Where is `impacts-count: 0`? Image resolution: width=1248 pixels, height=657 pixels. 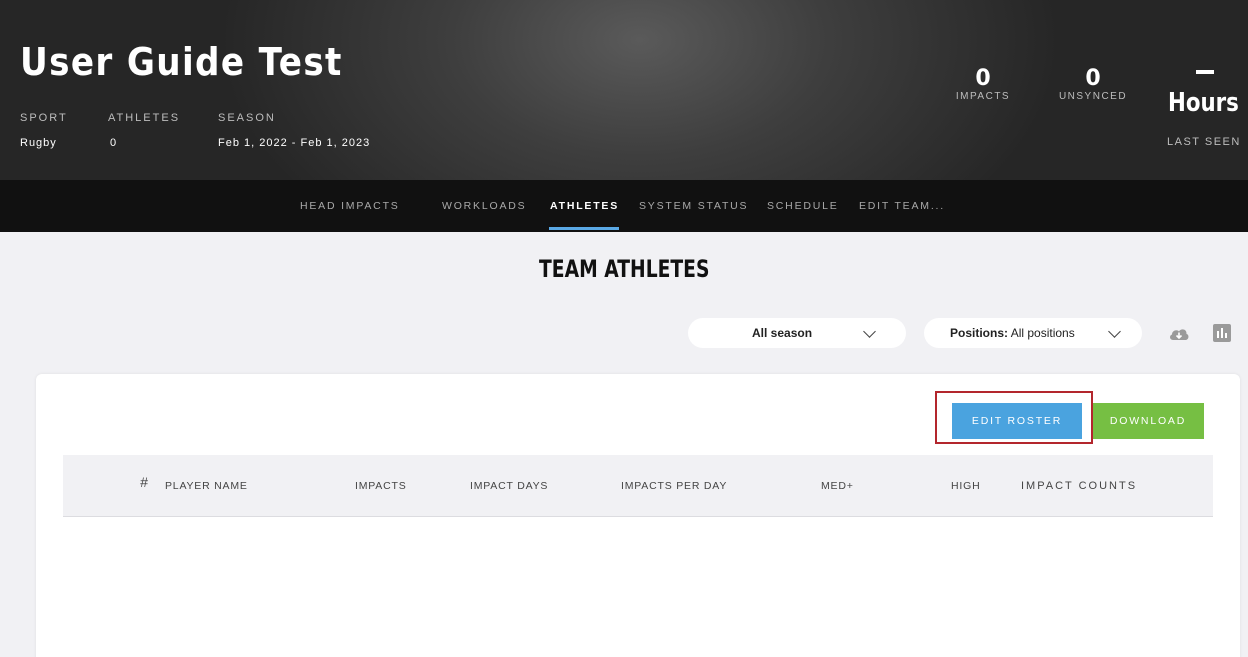
impacts-count: 0 is located at coordinates (983, 78).